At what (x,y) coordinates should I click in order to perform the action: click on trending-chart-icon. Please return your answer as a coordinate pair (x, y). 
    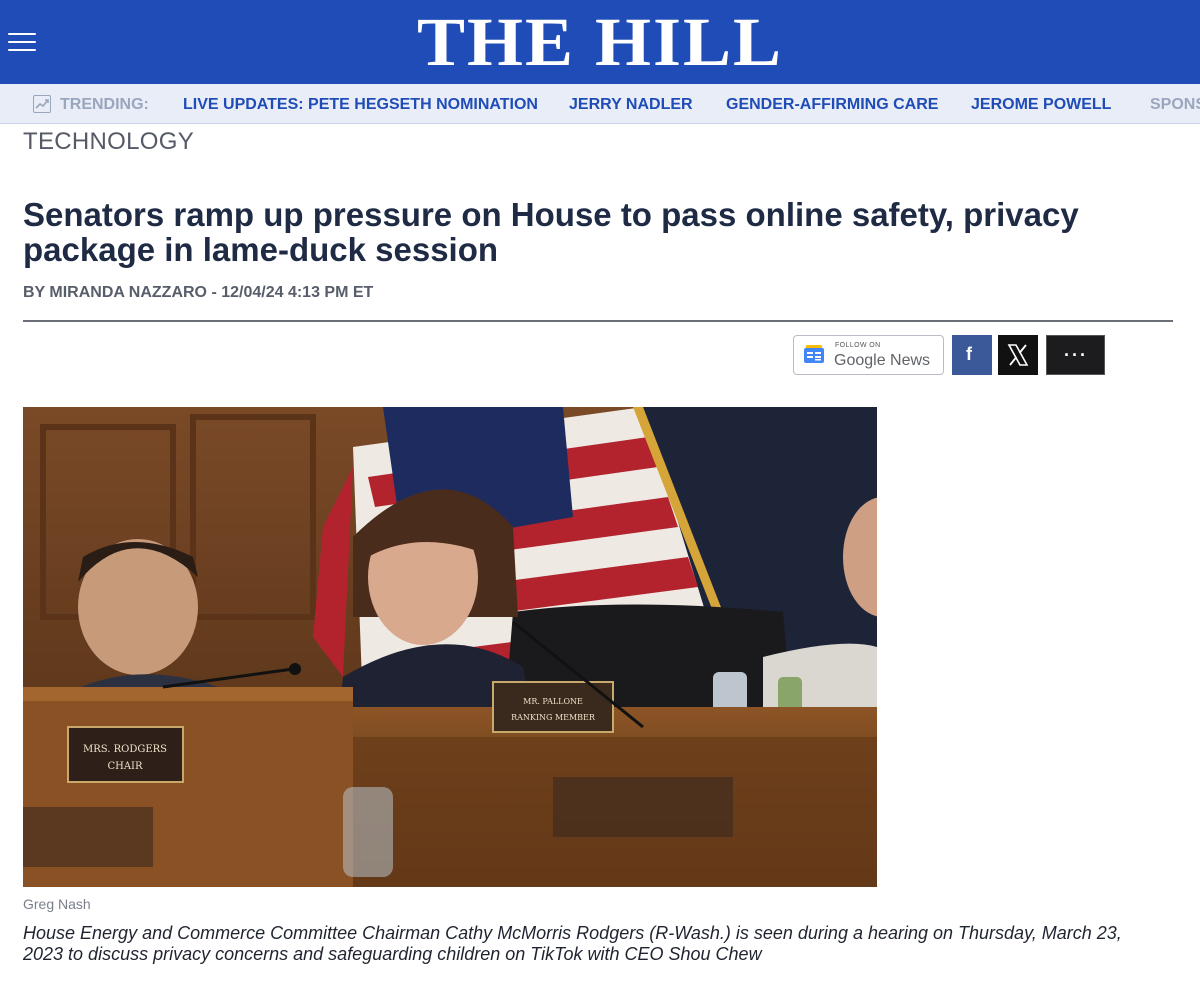
    Looking at the image, I should click on (42, 104).